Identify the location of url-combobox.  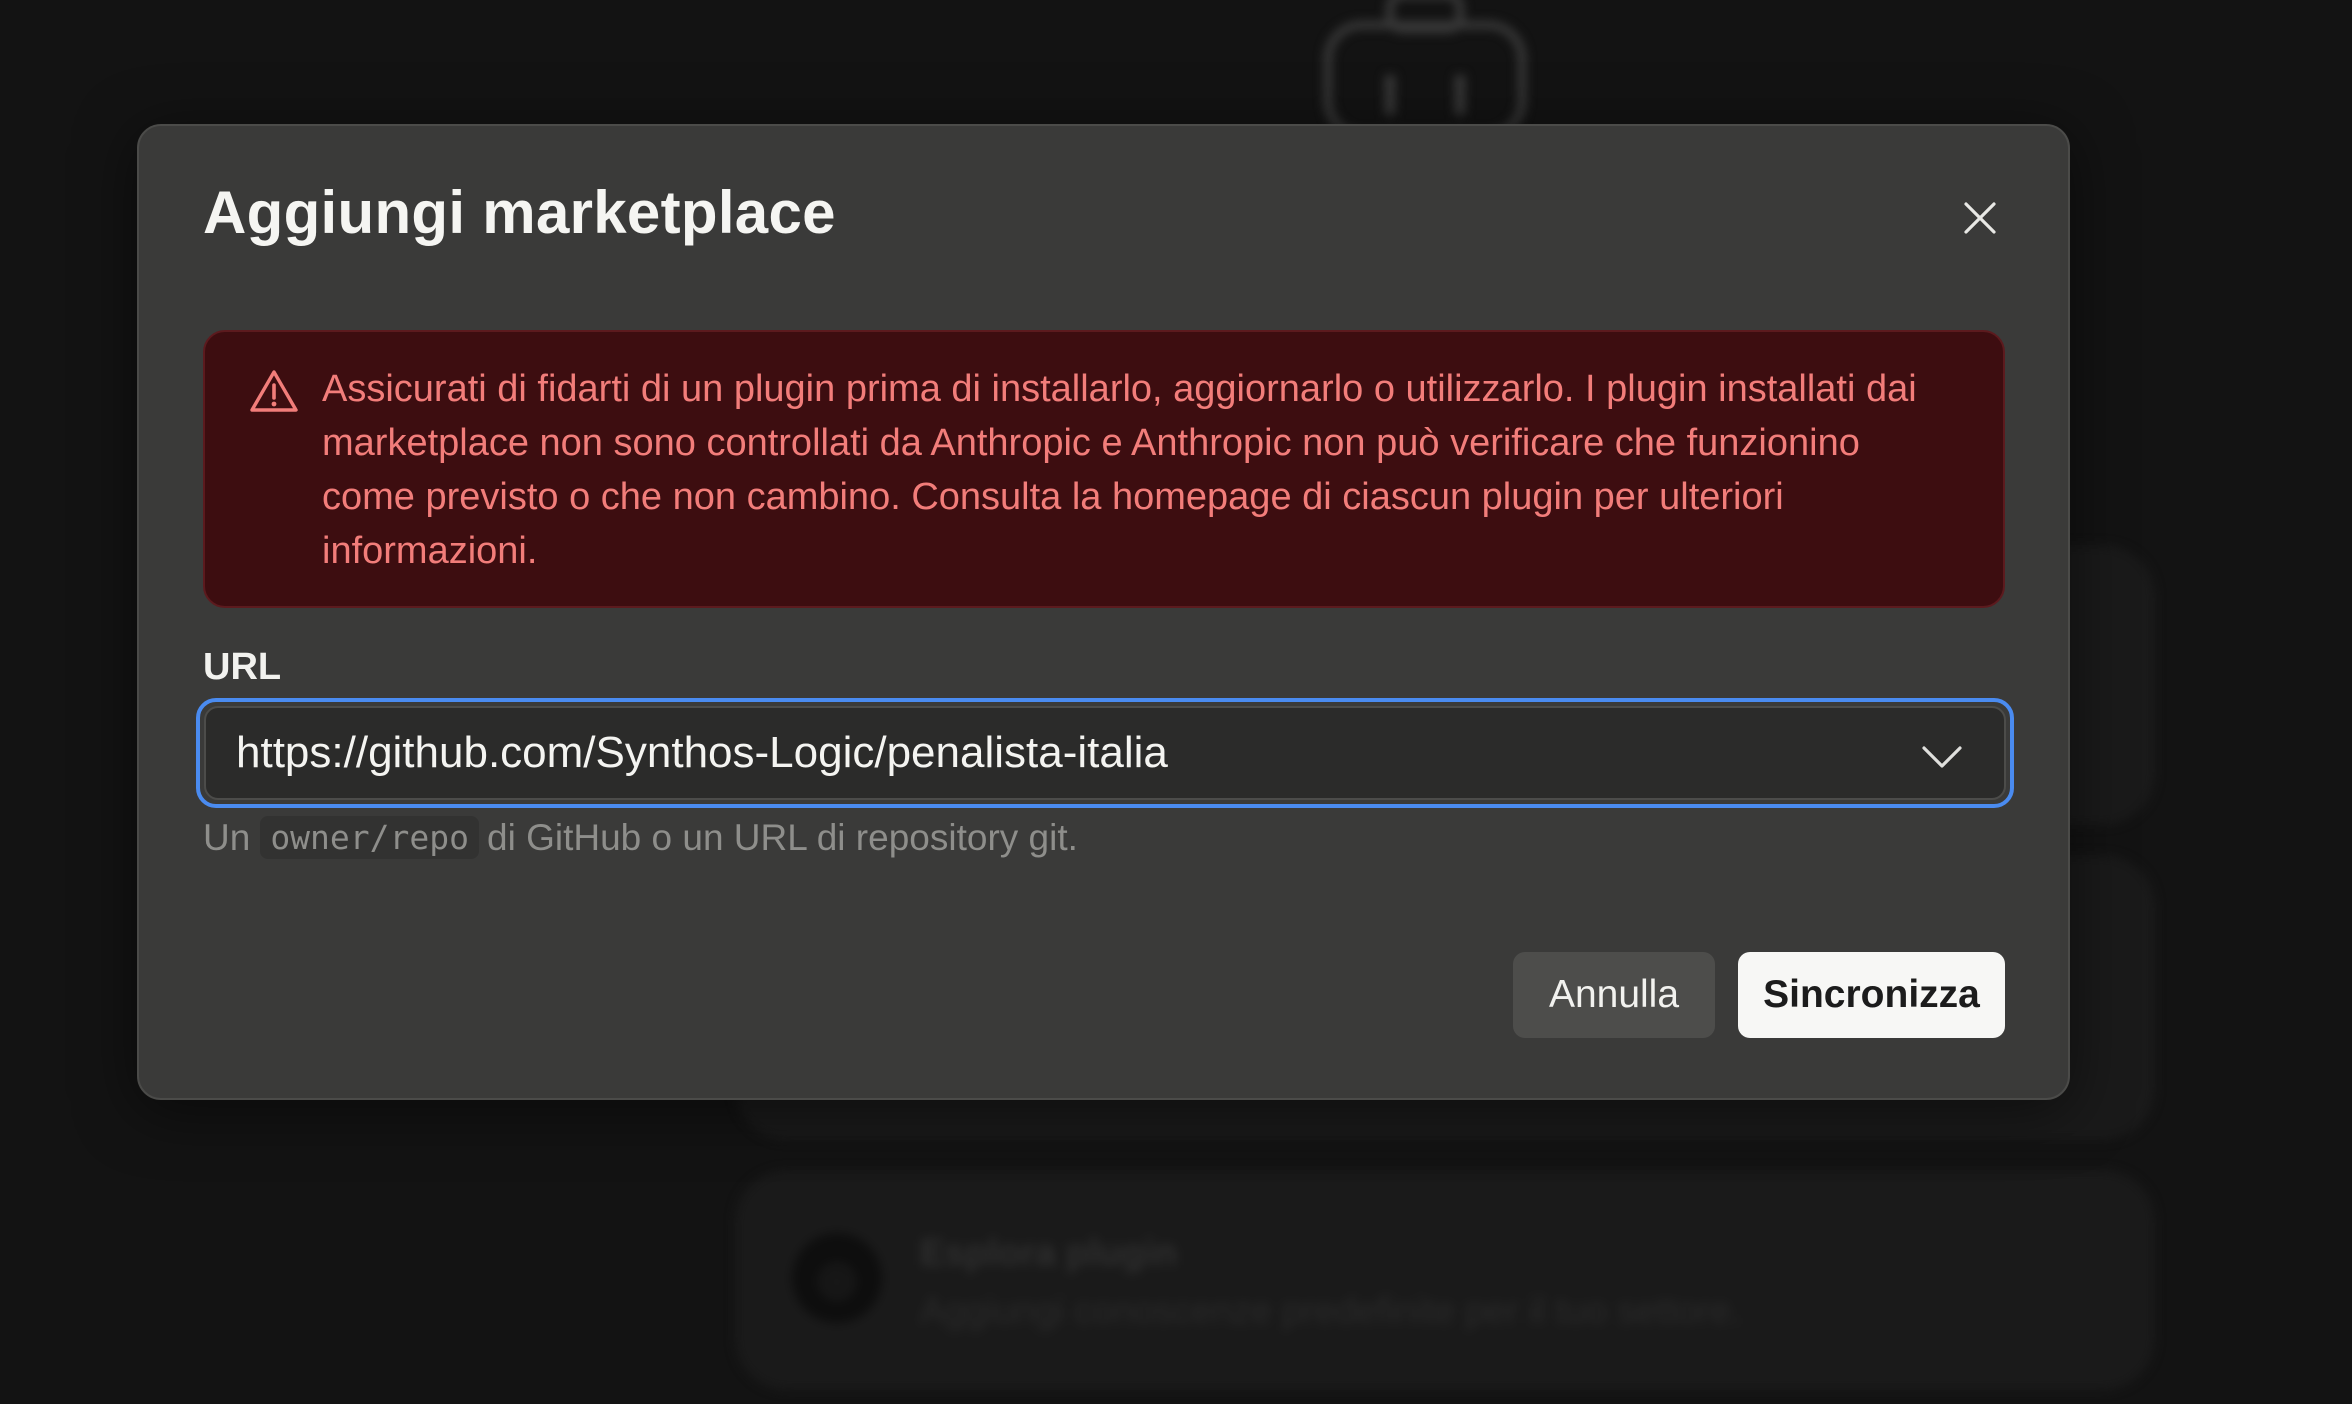
(1105, 753).